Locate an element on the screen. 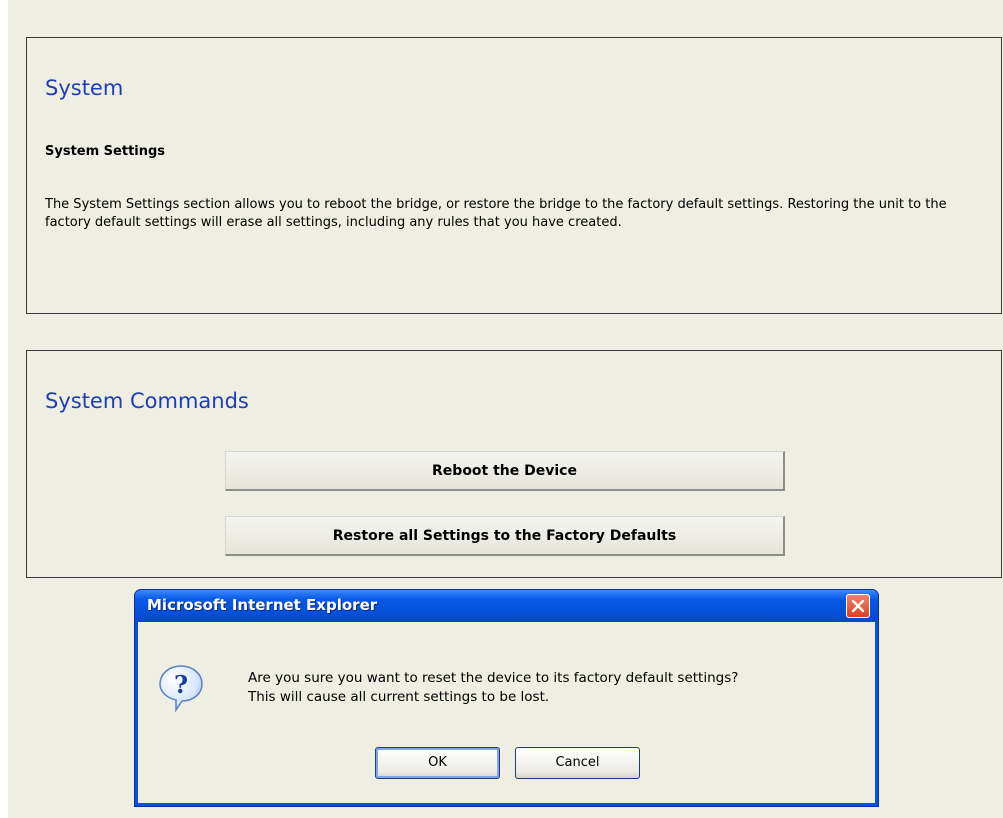  cancel-button: Cancel is located at coordinates (577, 763).